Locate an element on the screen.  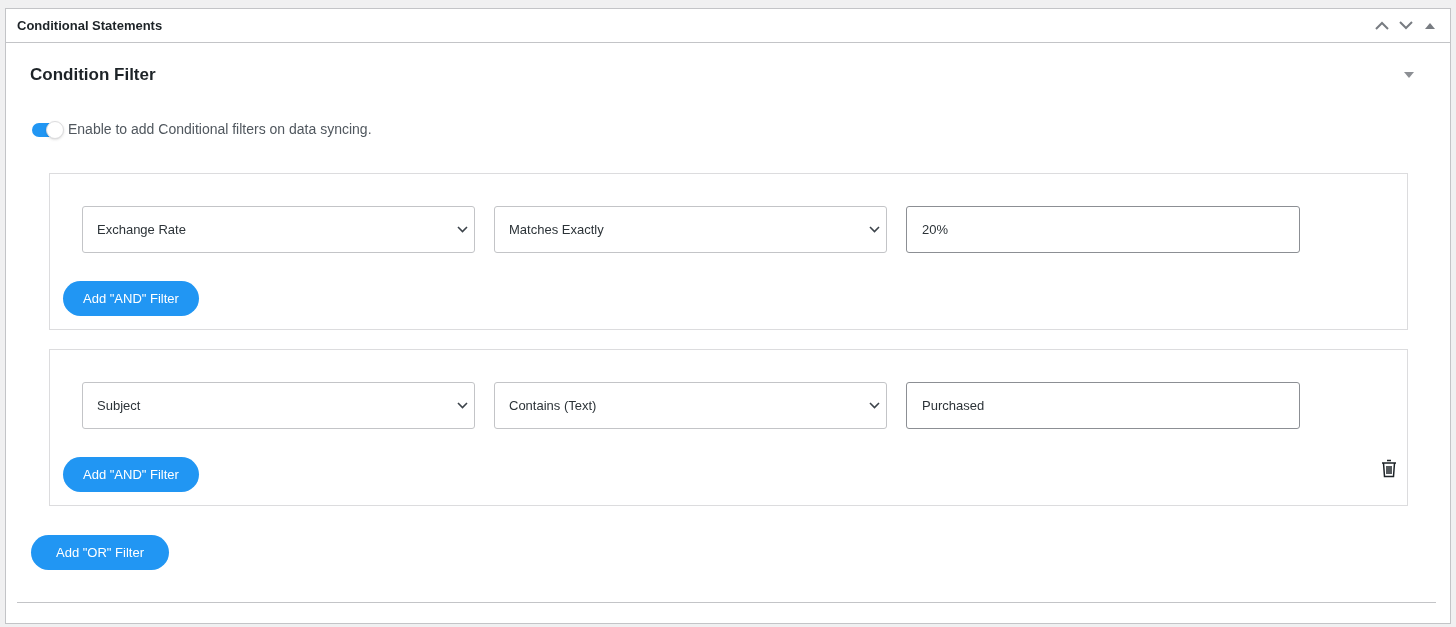
operator-select: Contains (Text) is located at coordinates (690, 405).